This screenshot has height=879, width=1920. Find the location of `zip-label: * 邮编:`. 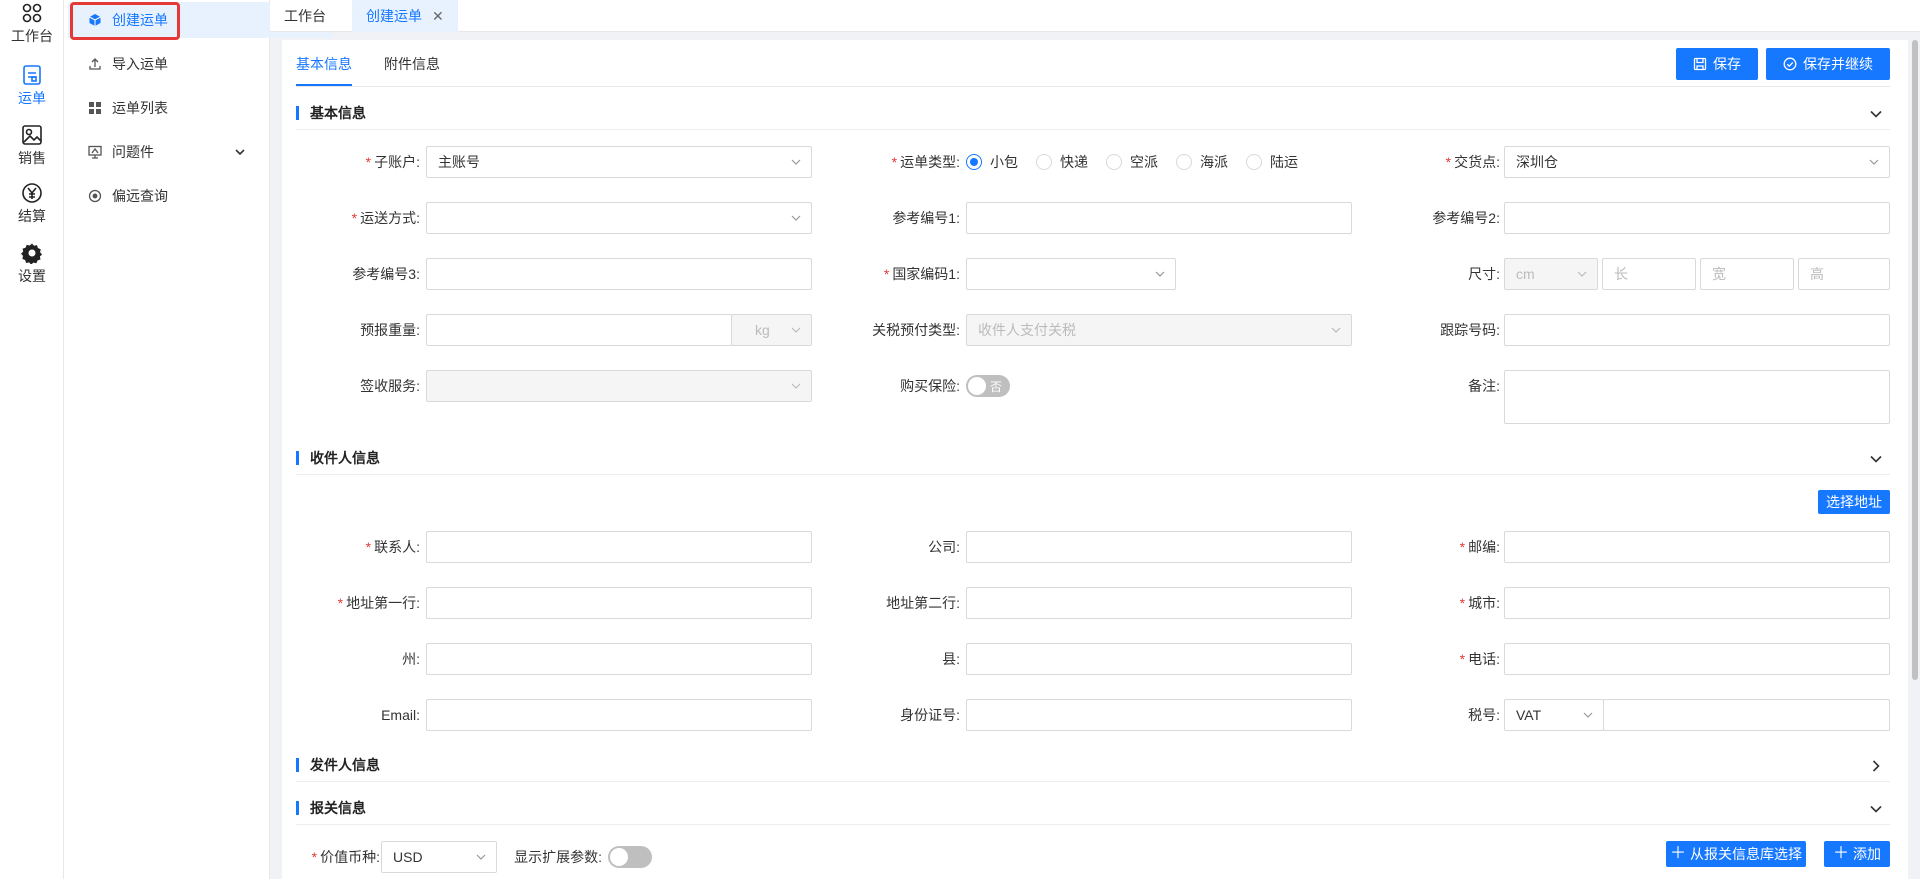

zip-label: * 邮编: is located at coordinates (1431, 547).